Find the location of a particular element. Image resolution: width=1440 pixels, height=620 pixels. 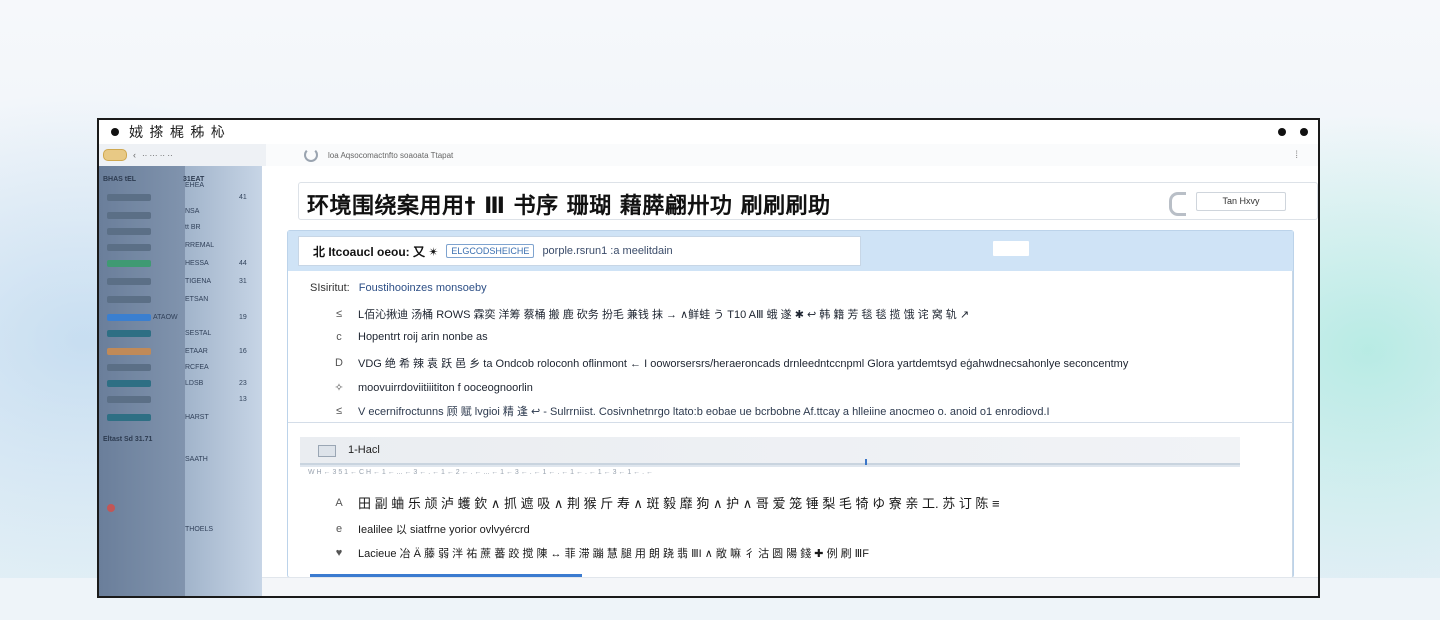

sidebar-item-label: HESSA is located at coordinates (197, 263).